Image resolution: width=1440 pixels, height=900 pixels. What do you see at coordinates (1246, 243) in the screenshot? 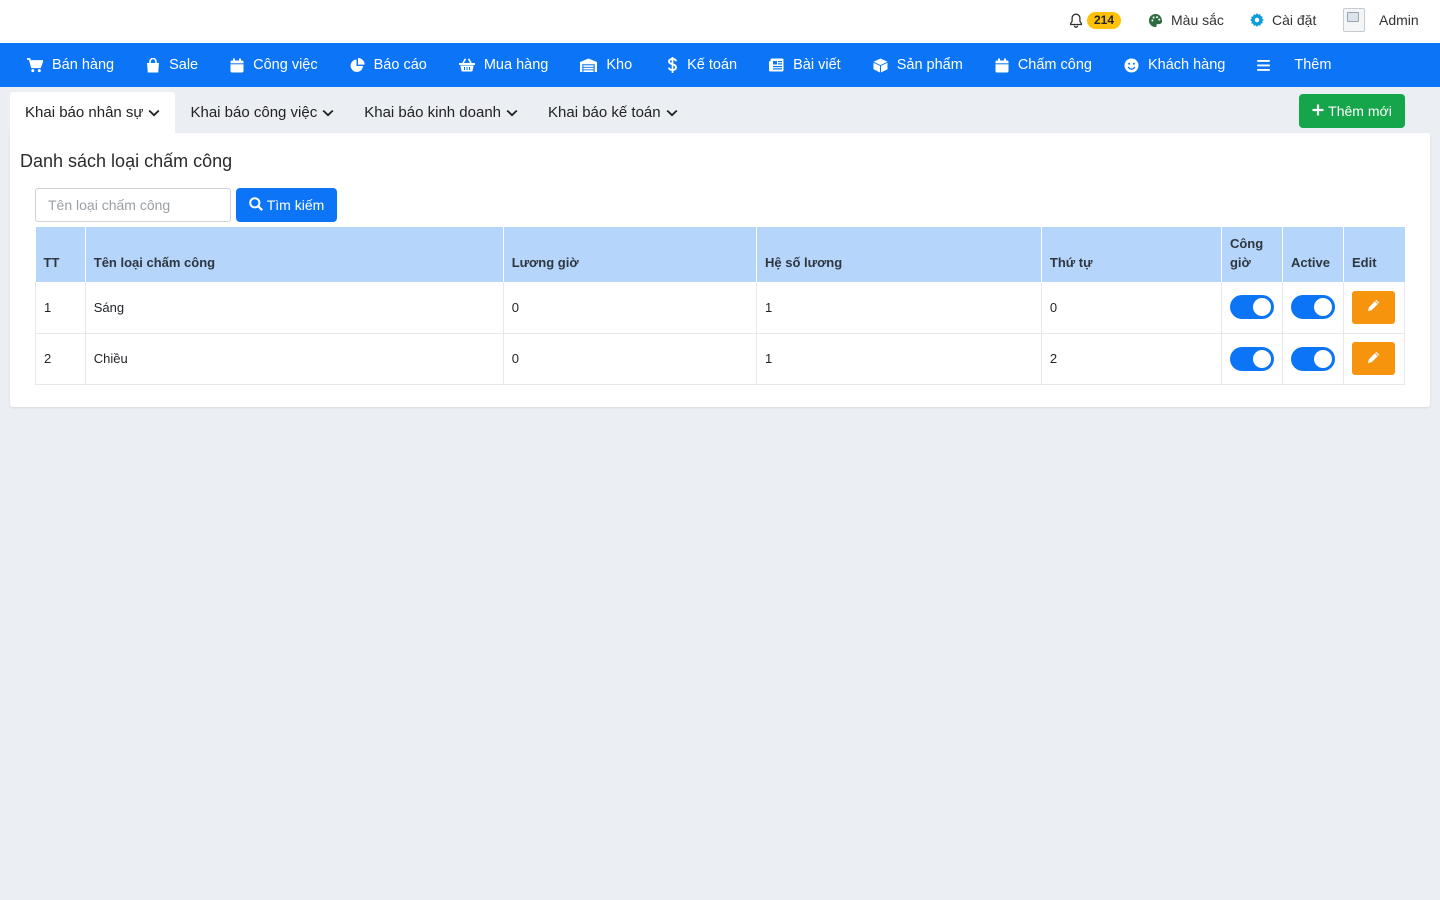
I see `column-header-cong-gio-line1: Công` at bounding box center [1246, 243].